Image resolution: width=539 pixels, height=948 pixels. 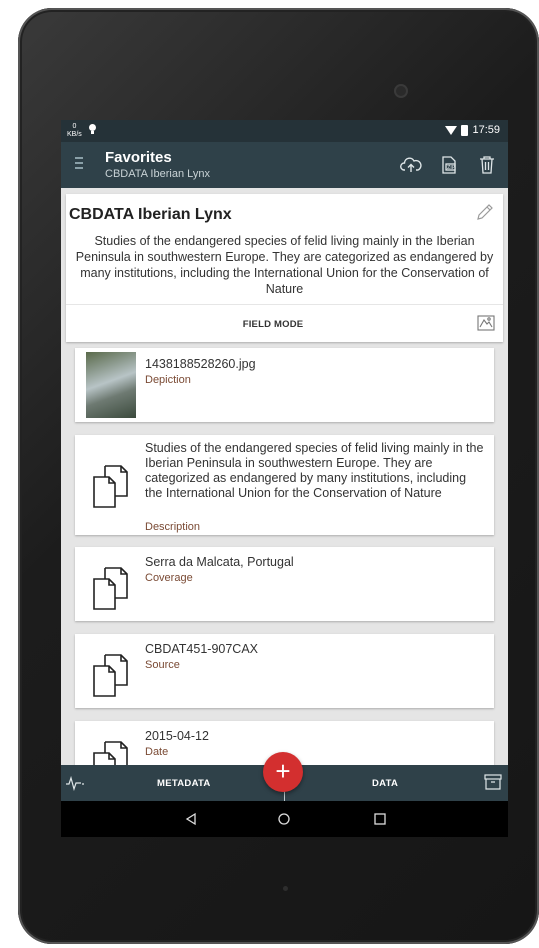 What do you see at coordinates (465, 130) in the screenshot?
I see `battery-icon` at bounding box center [465, 130].